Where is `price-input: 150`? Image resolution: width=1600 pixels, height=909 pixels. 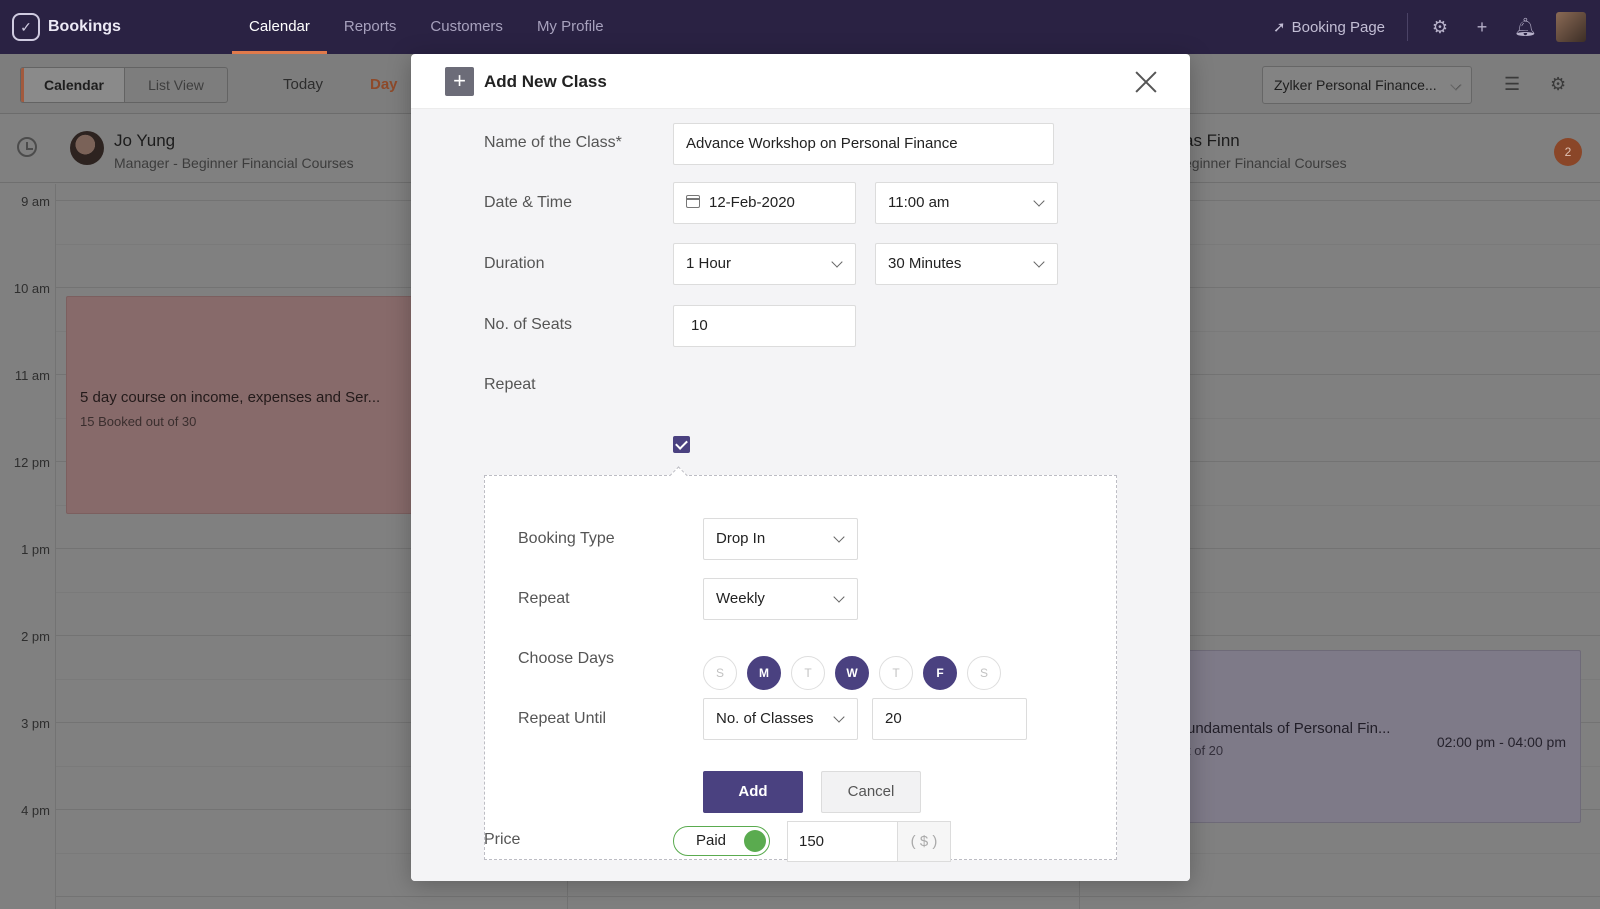
price-input: 150 is located at coordinates (842, 841).